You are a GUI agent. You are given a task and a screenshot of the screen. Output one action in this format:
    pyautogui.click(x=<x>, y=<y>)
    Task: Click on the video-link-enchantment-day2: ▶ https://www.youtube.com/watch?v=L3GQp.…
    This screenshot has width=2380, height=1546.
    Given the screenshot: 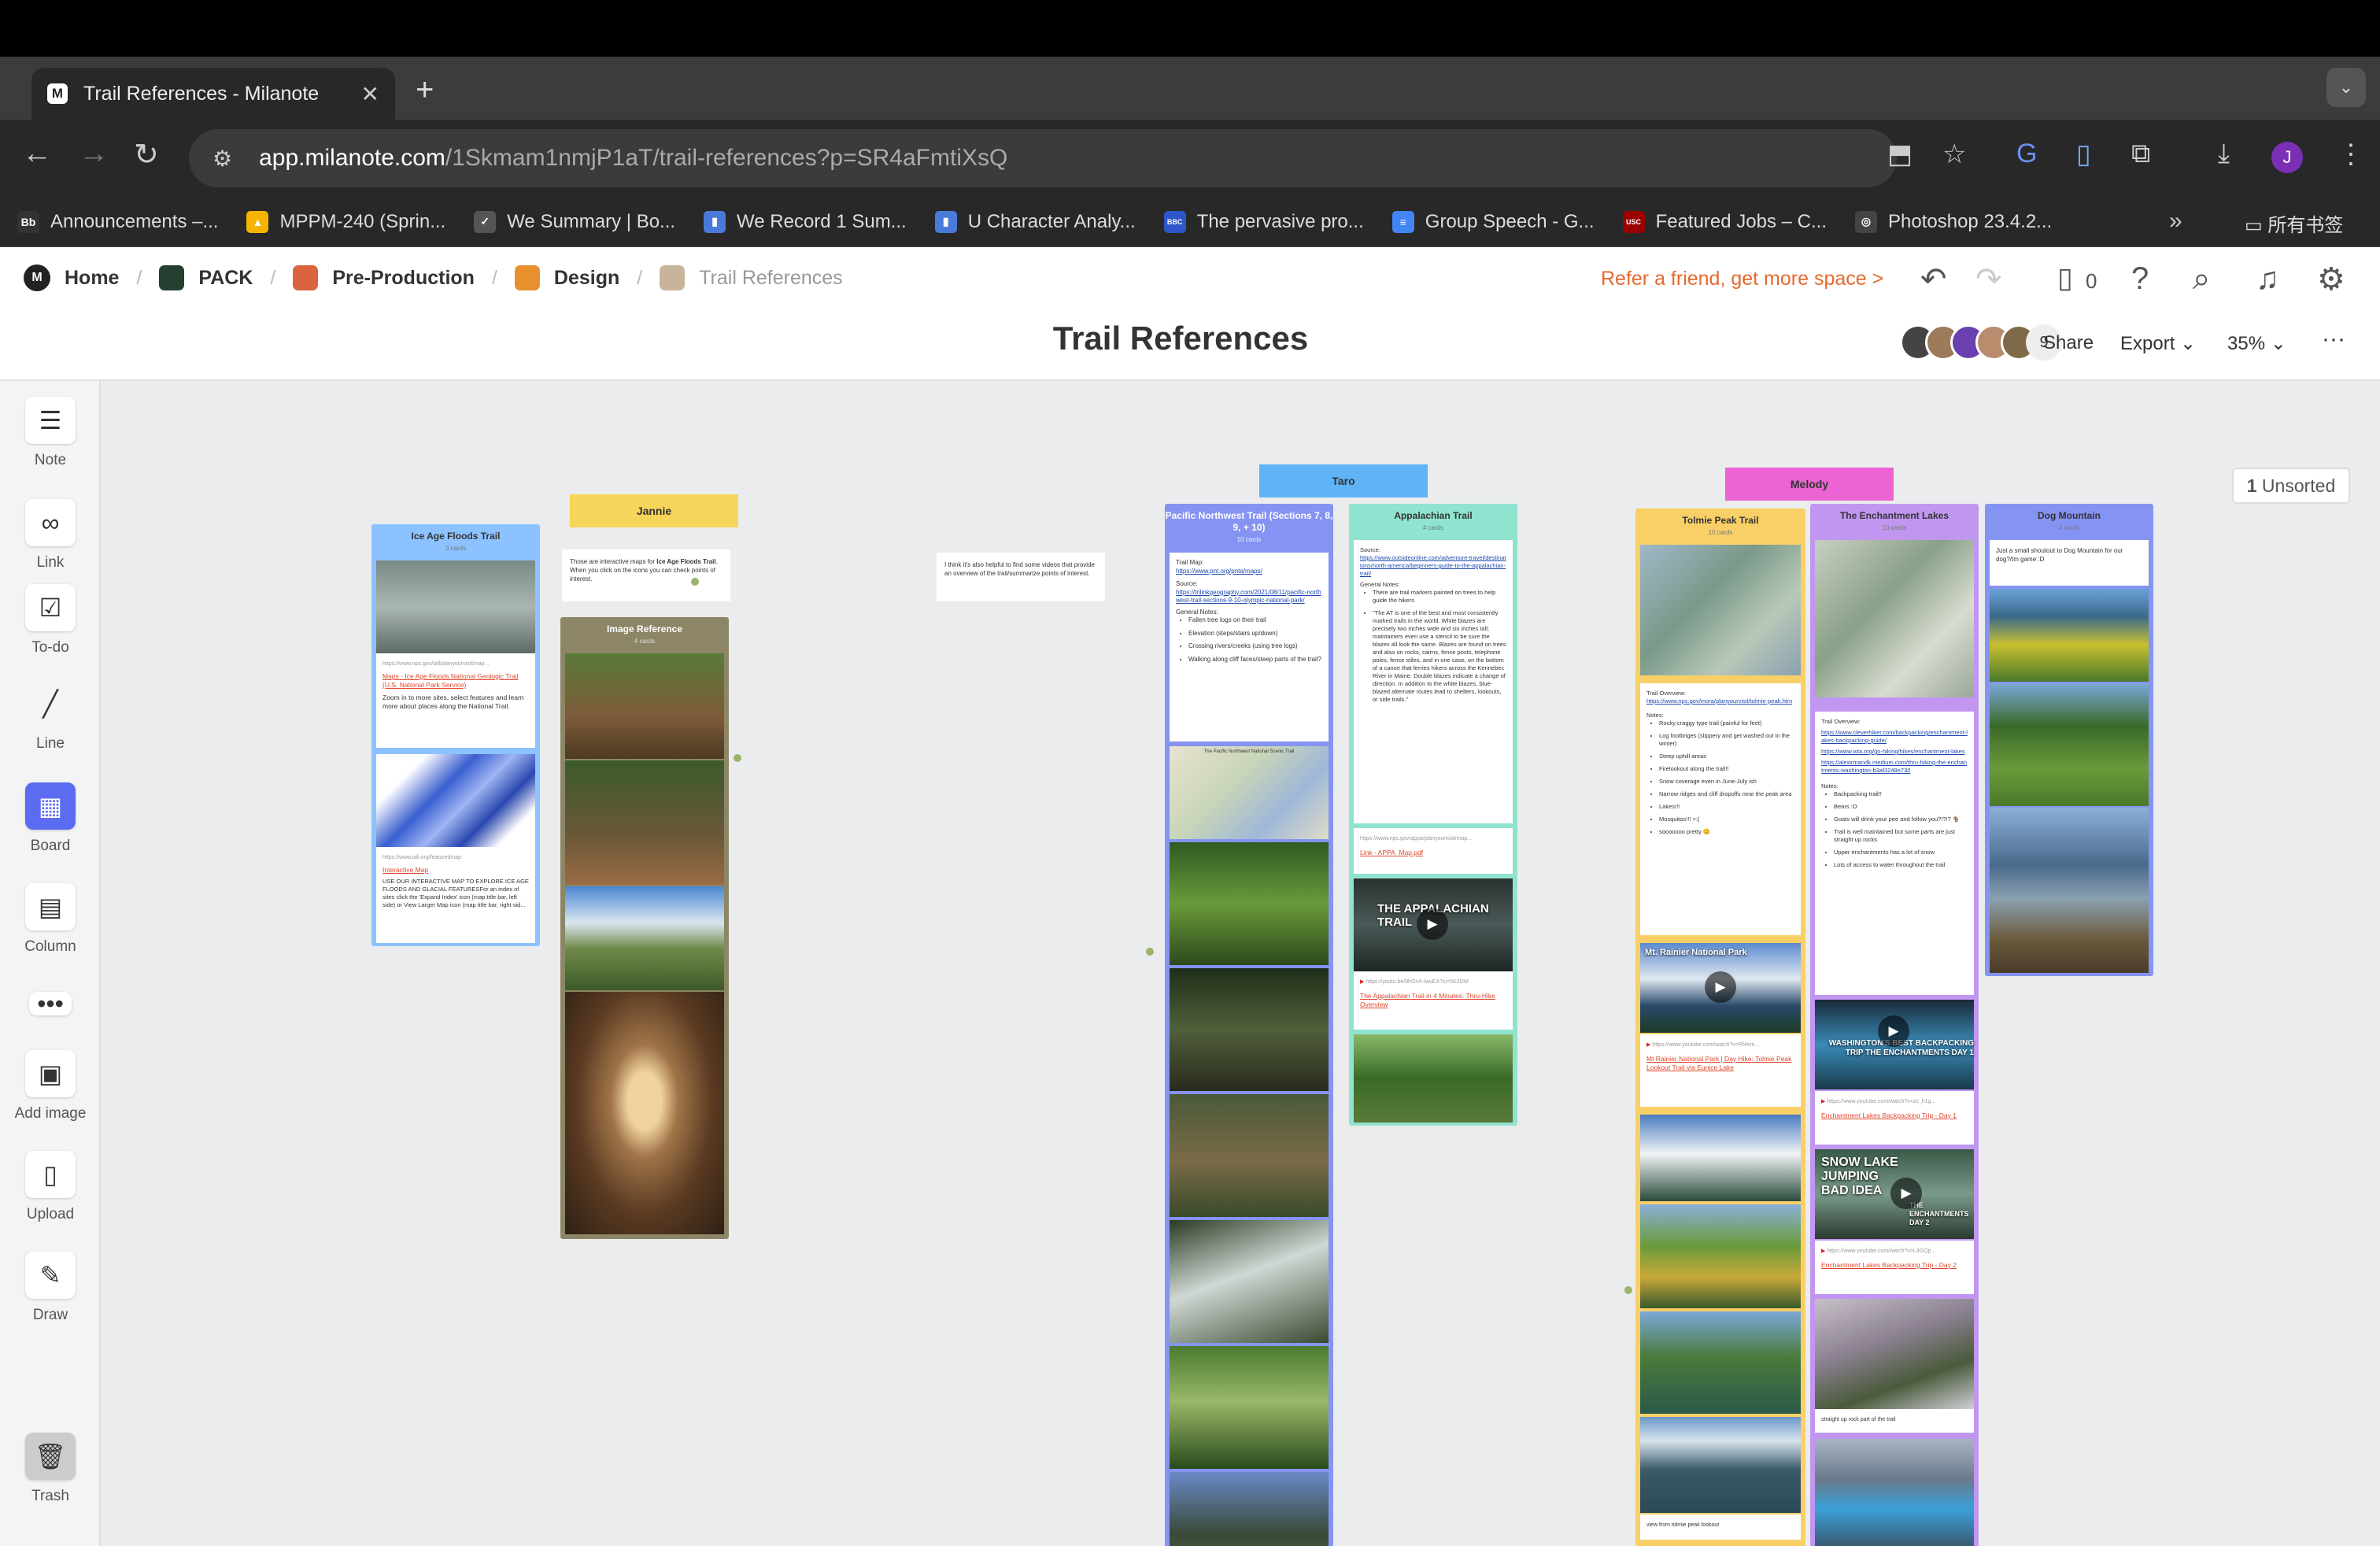 What is the action you would take?
    pyautogui.click(x=1894, y=1267)
    